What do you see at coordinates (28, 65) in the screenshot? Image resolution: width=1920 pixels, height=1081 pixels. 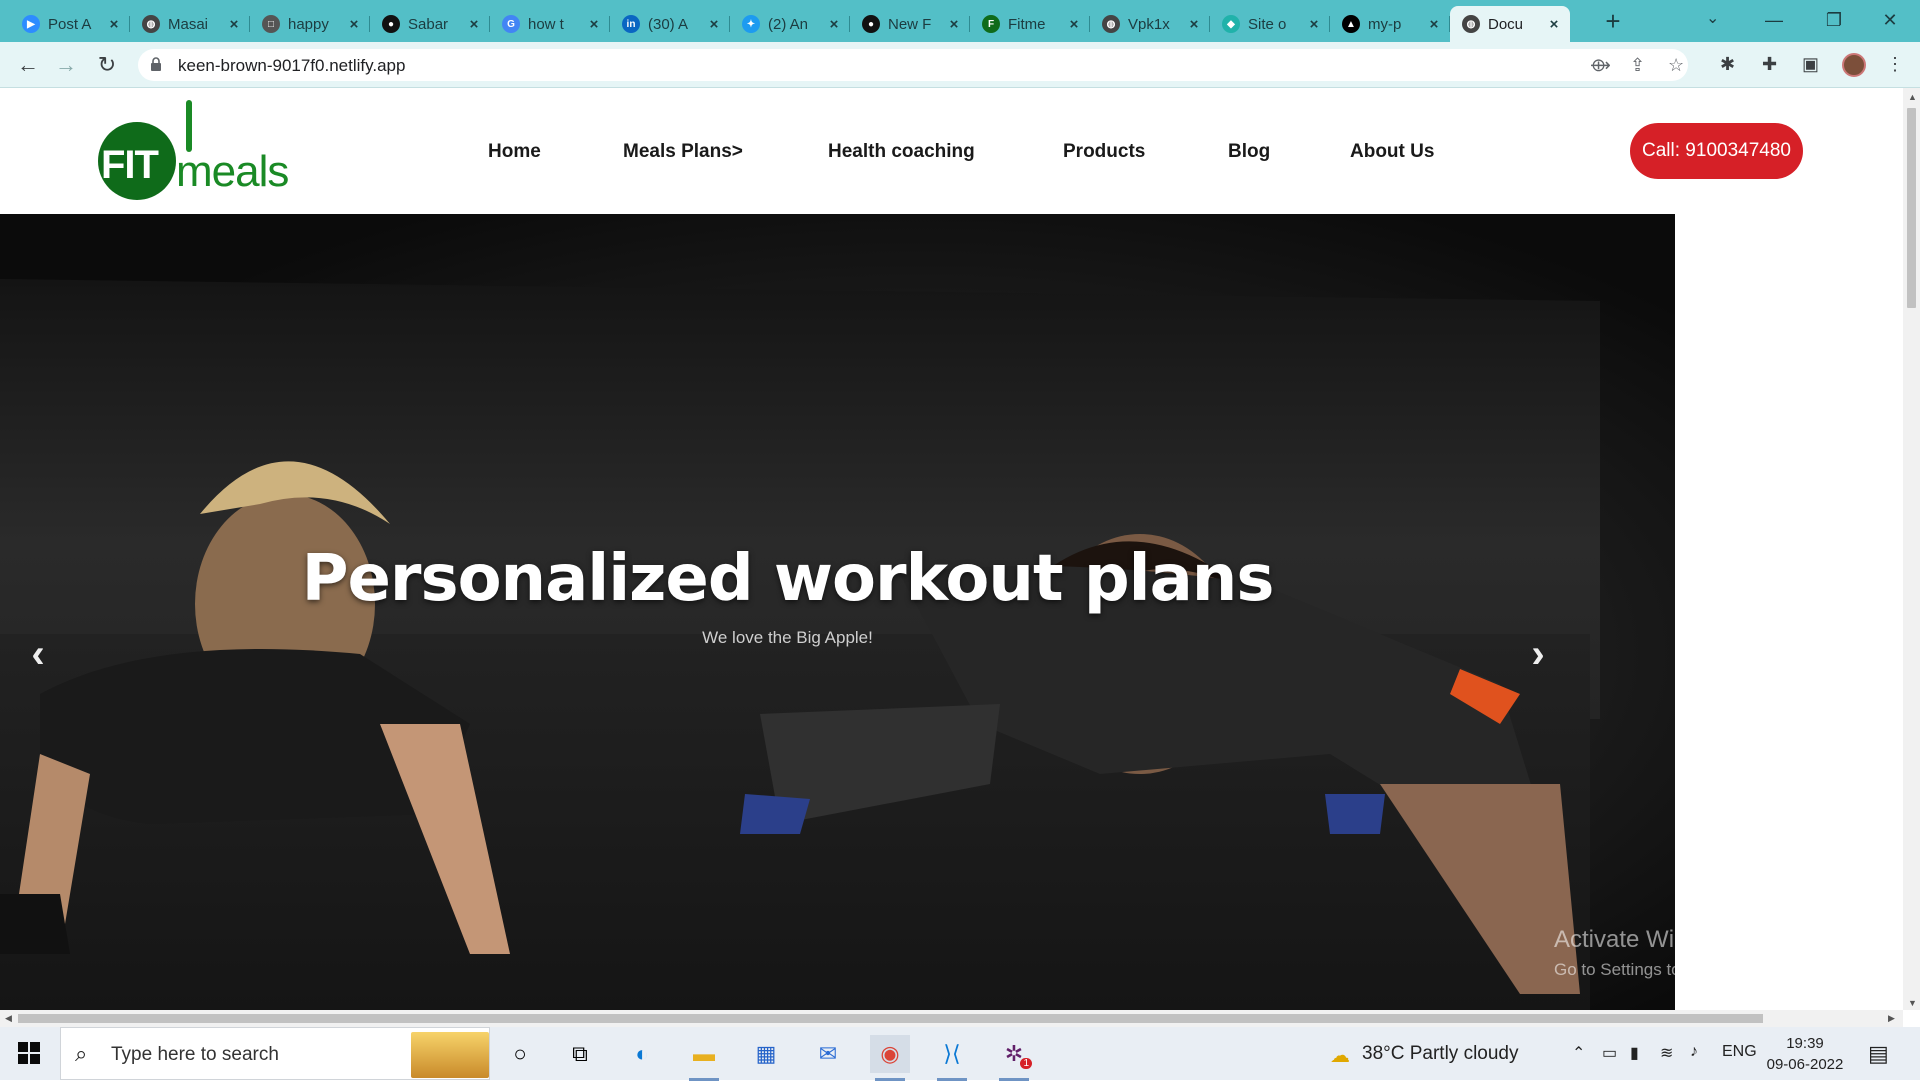 I see `back-button: ←` at bounding box center [28, 65].